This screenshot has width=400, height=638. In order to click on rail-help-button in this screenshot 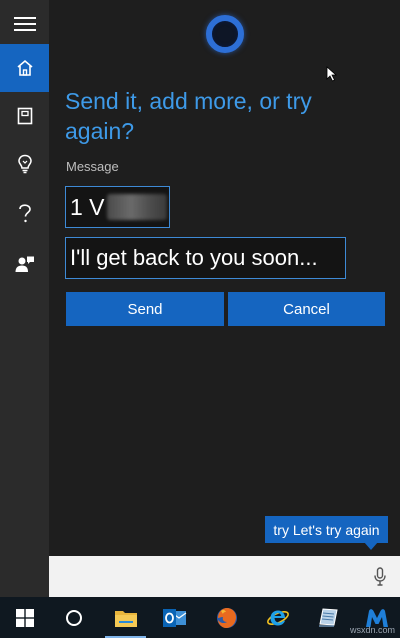, I will do `click(24, 214)`.